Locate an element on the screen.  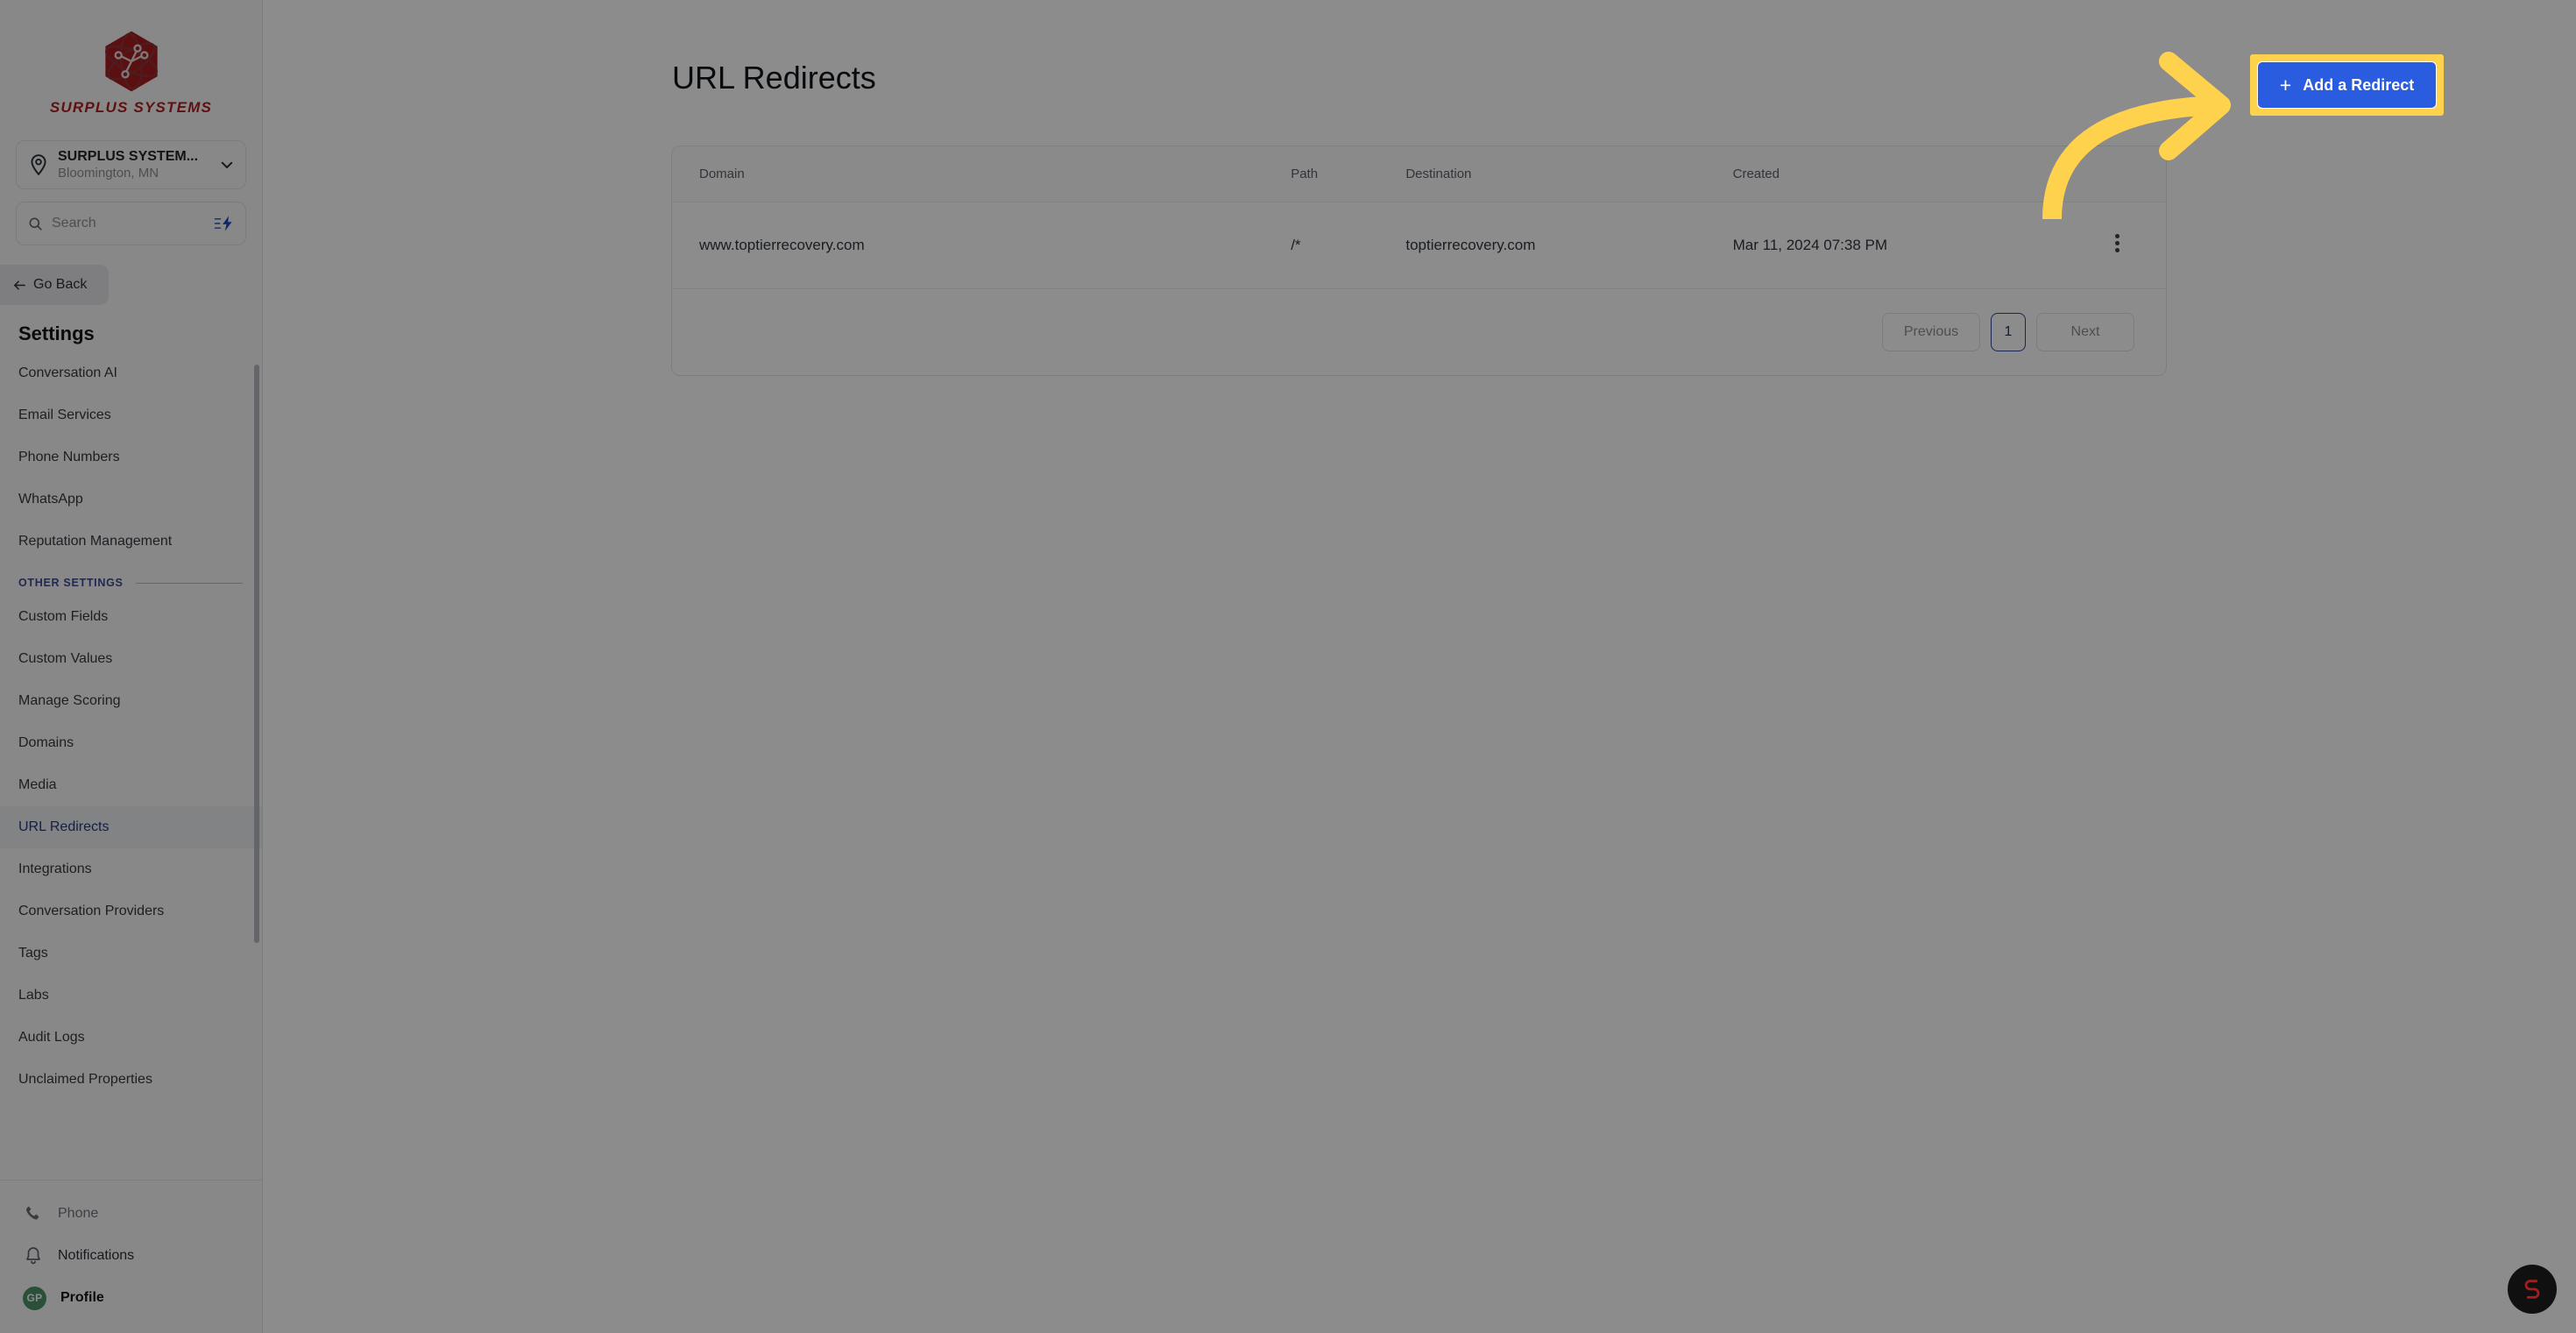
sidebar-item-conversation-providers: Conversation Providers is located at coordinates (131, 911).